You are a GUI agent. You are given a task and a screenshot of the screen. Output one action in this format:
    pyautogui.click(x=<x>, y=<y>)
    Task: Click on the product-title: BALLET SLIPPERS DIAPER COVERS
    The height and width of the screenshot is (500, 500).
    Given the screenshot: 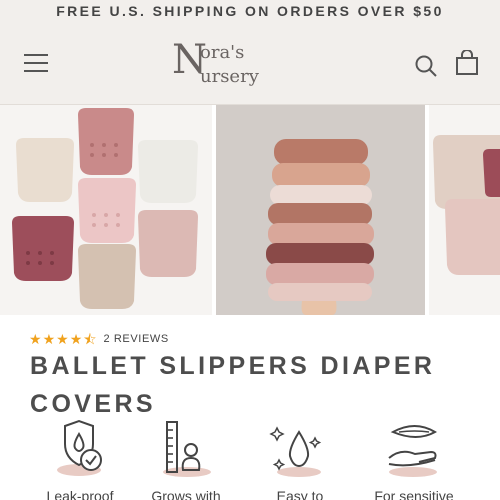 What is the action you would take?
    pyautogui.click(x=233, y=385)
    